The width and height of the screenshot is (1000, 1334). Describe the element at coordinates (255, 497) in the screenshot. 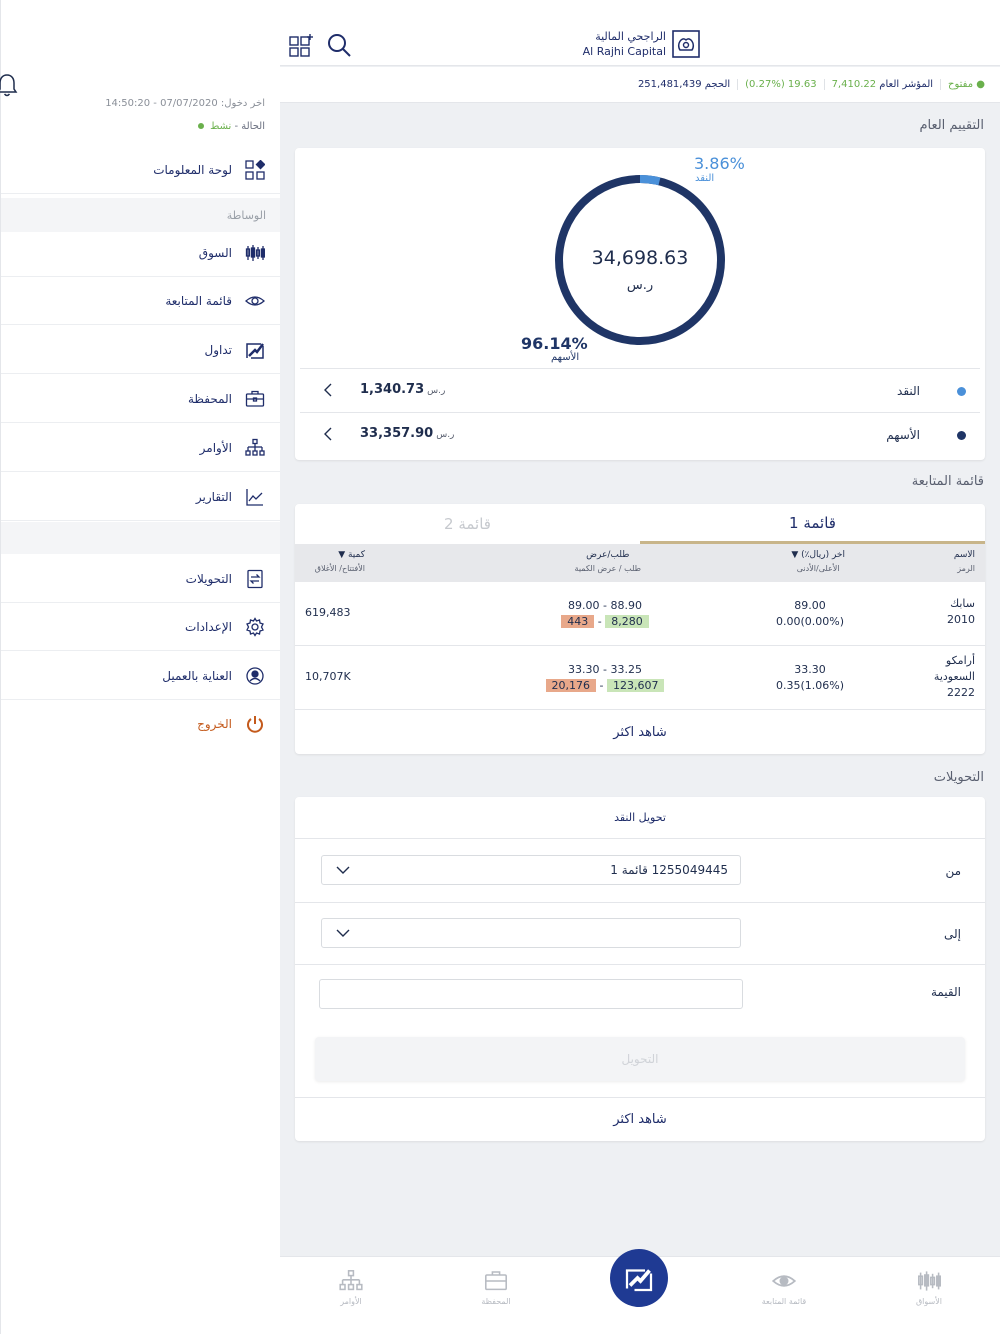

I see `chart-icon` at that location.